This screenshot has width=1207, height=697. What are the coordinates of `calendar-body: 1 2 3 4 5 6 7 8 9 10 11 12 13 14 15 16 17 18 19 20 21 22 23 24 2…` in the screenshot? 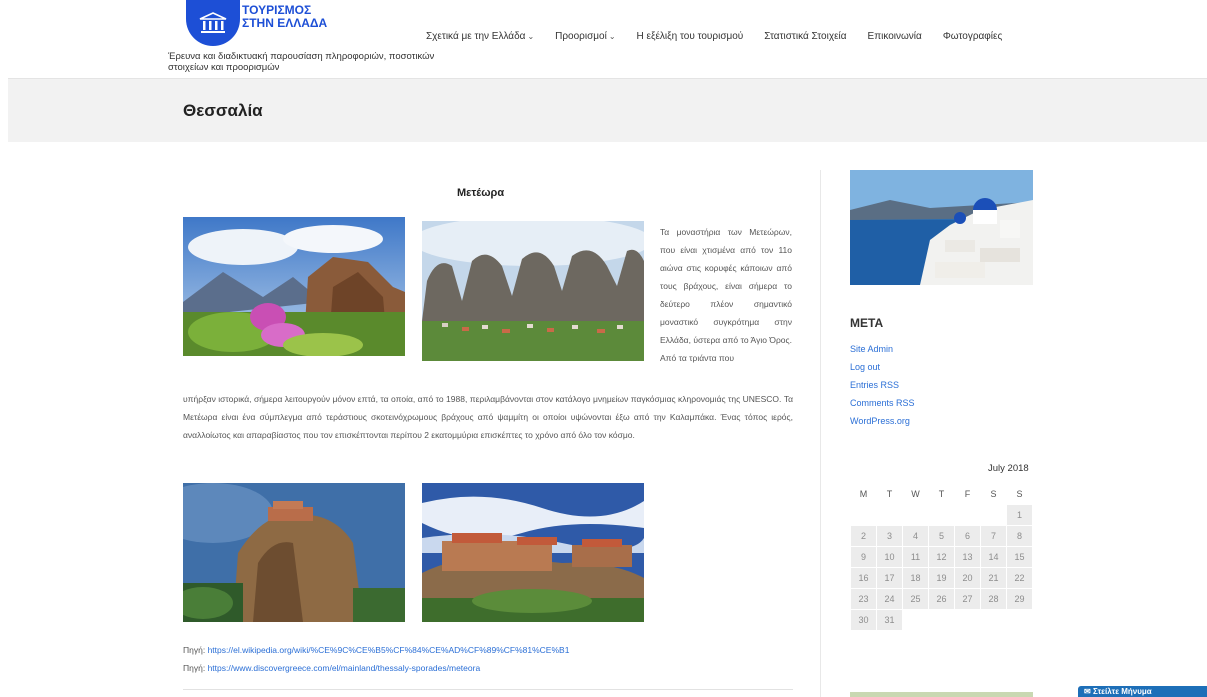 It's located at (941, 567).